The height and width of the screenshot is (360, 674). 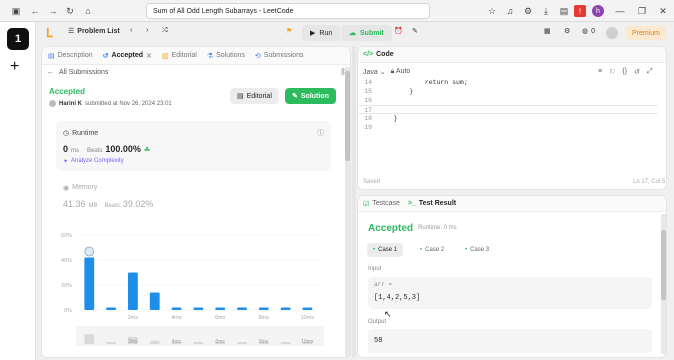 I want to click on add-workspace-icon: +, so click(x=14, y=67).